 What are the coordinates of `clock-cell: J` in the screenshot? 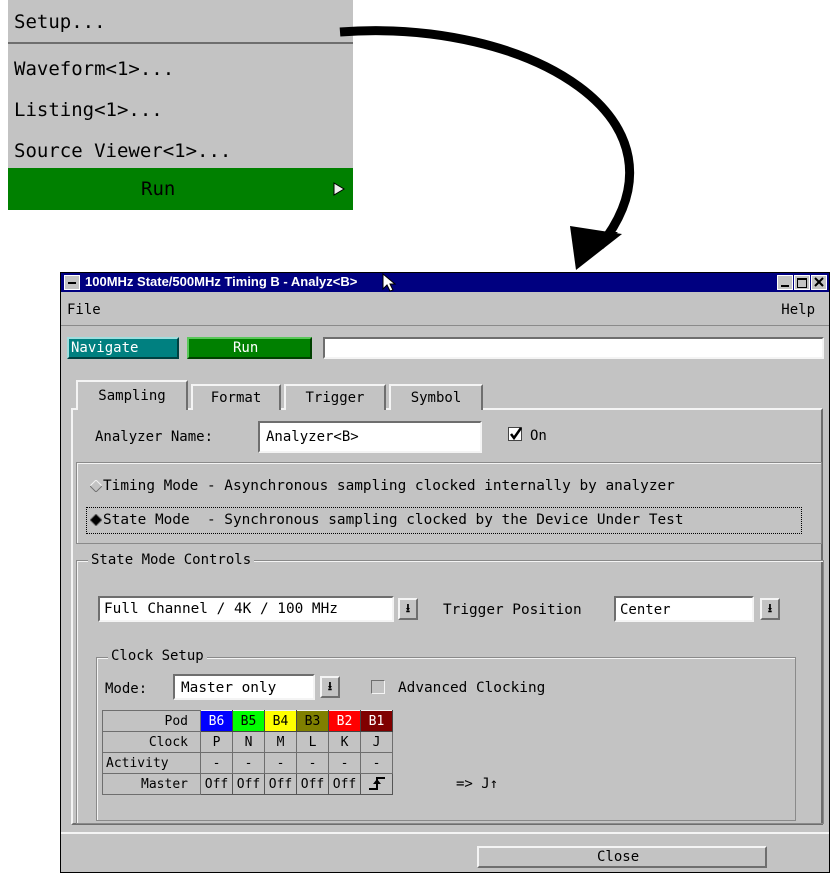 It's located at (376, 742).